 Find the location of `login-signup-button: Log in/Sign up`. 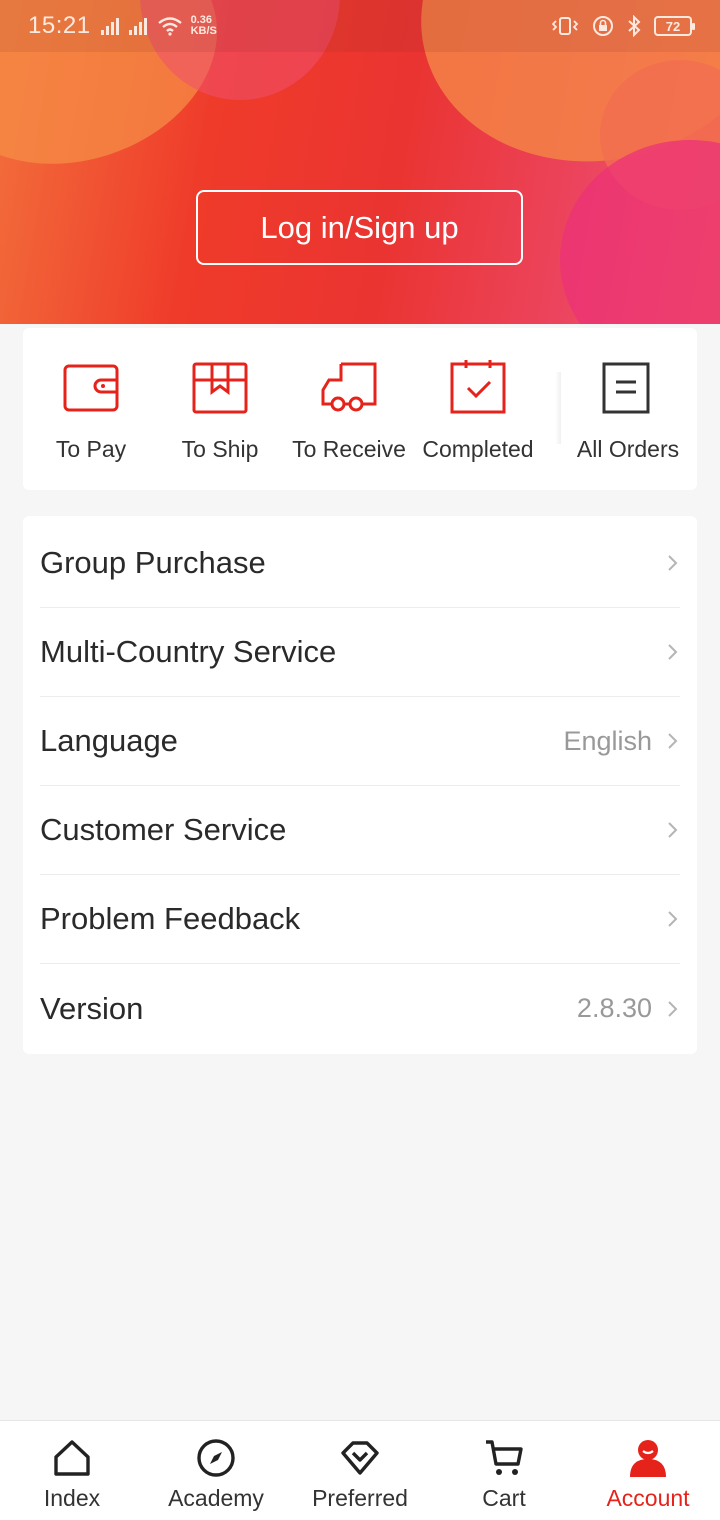

login-signup-button: Log in/Sign up is located at coordinates (359, 227).